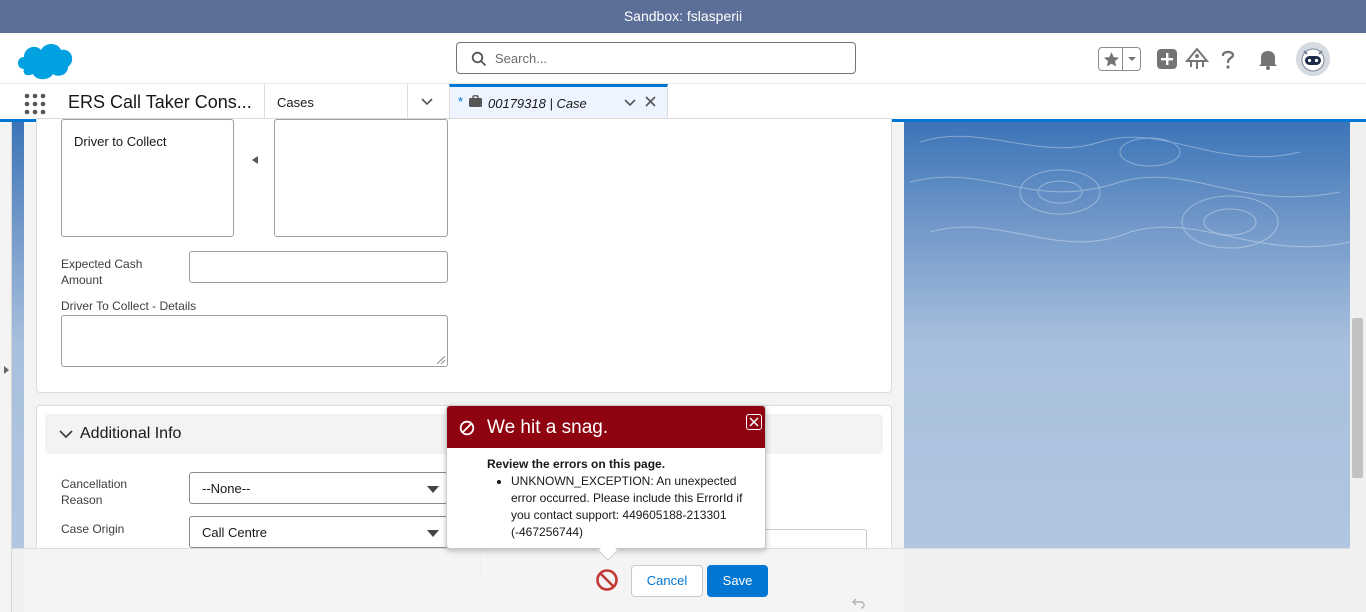 The height and width of the screenshot is (612, 1366). Describe the element at coordinates (102, 272) in the screenshot. I see `expected-cash-amount-label: Expected Cash Amount` at that location.